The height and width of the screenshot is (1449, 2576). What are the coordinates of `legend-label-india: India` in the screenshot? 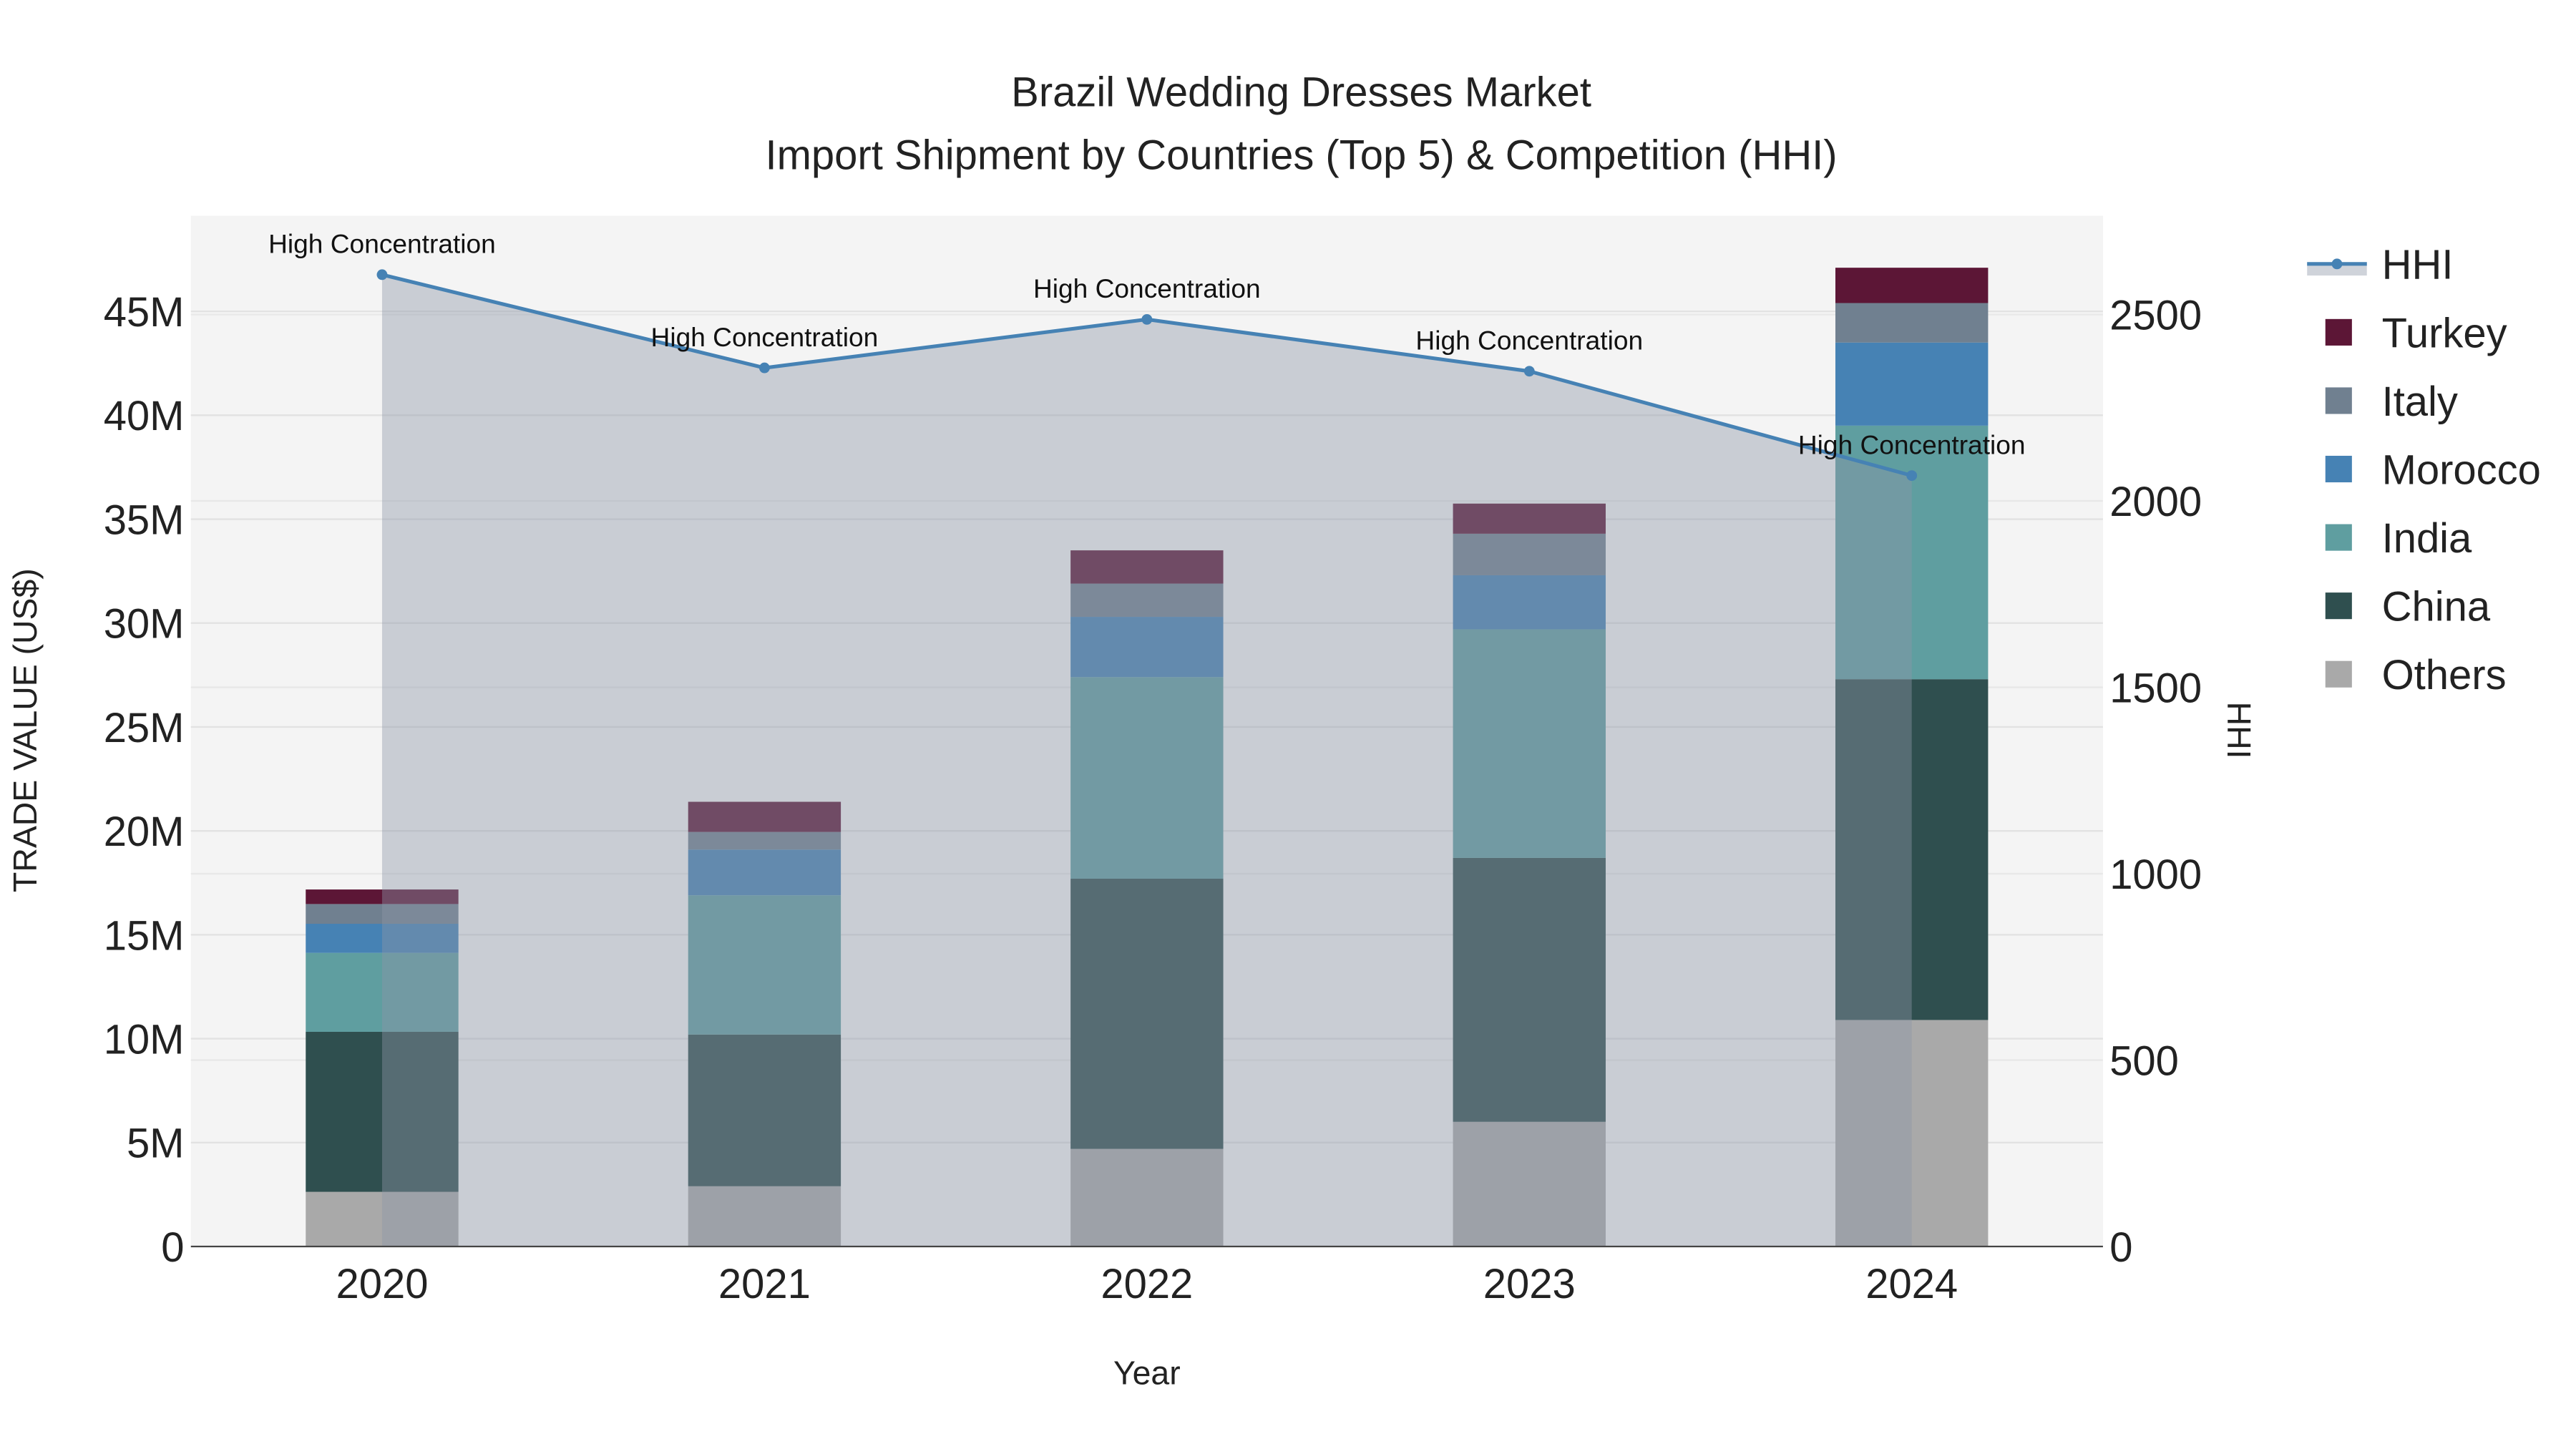 It's located at (2427, 539).